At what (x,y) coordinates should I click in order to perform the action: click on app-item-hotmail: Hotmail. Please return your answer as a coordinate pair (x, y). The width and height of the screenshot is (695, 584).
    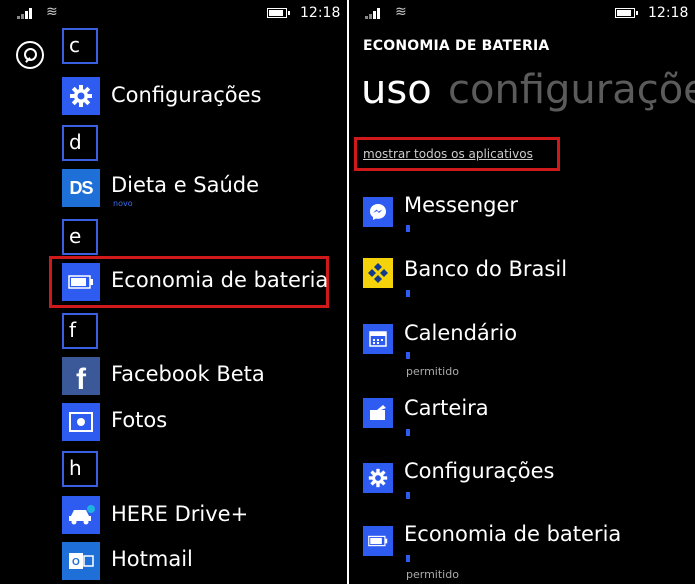
    Looking at the image, I should click on (152, 559).